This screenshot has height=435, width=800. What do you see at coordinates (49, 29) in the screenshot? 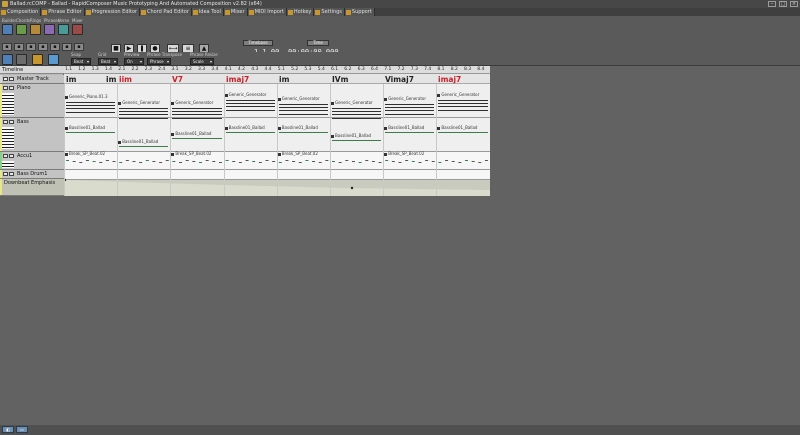
I see `phrases-icon` at bounding box center [49, 29].